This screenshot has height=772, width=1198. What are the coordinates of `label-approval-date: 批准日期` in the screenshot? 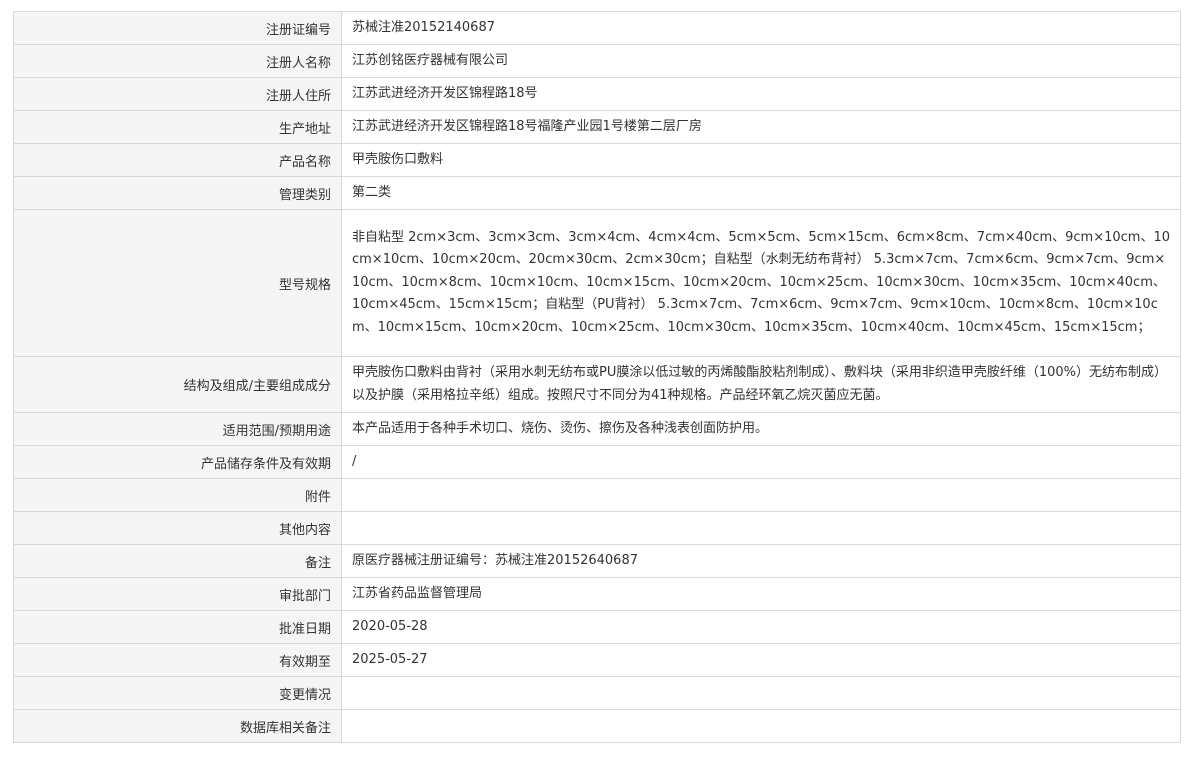 It's located at (177, 627).